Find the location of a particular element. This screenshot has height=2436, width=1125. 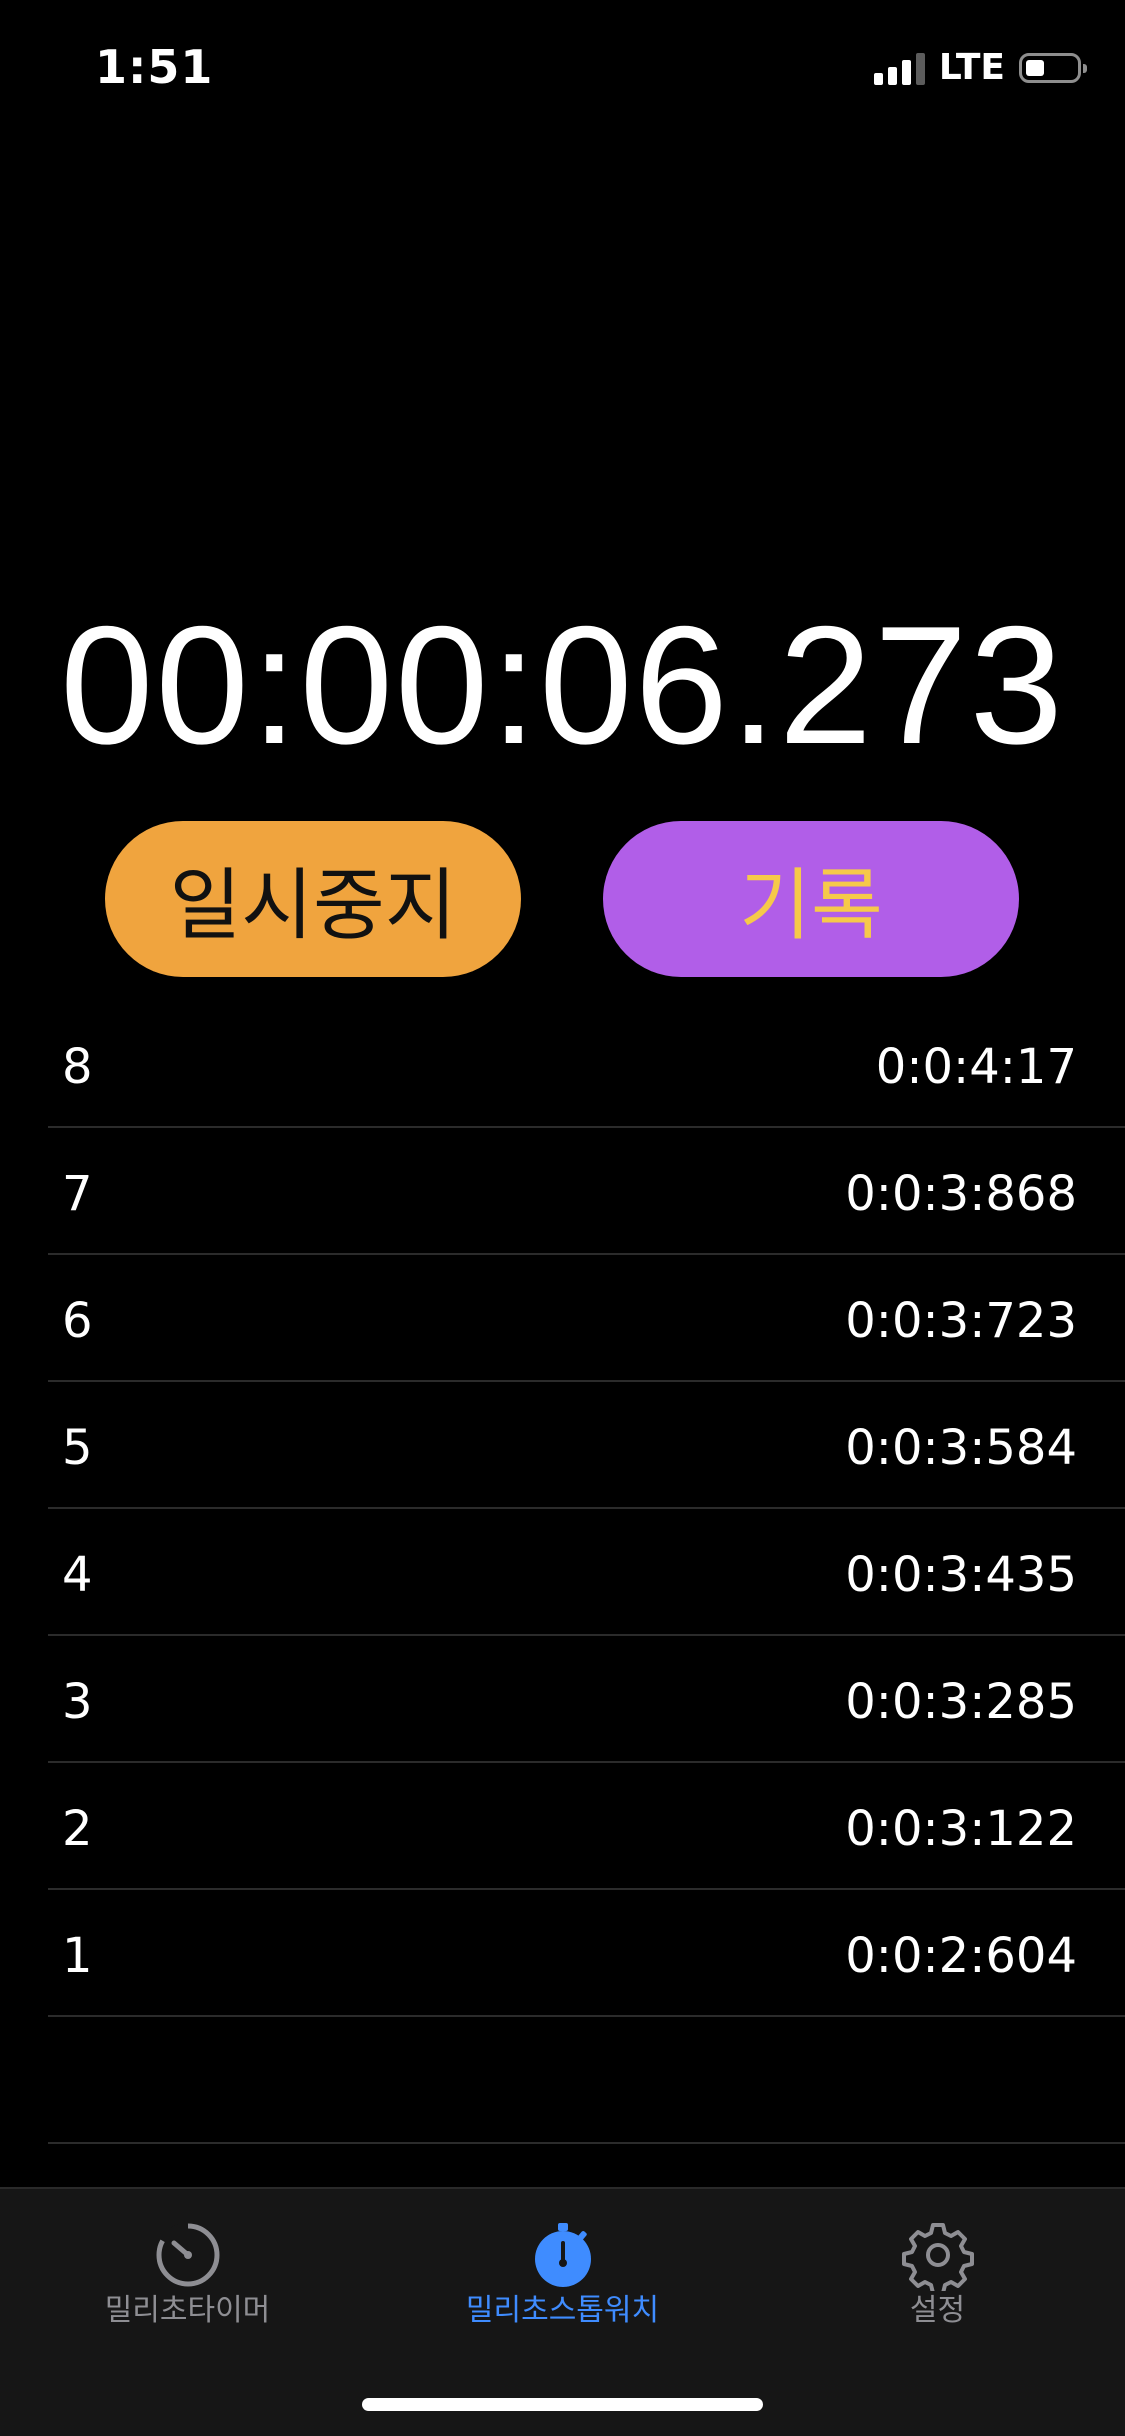

timer-gauge-icon is located at coordinates (187, 2254).